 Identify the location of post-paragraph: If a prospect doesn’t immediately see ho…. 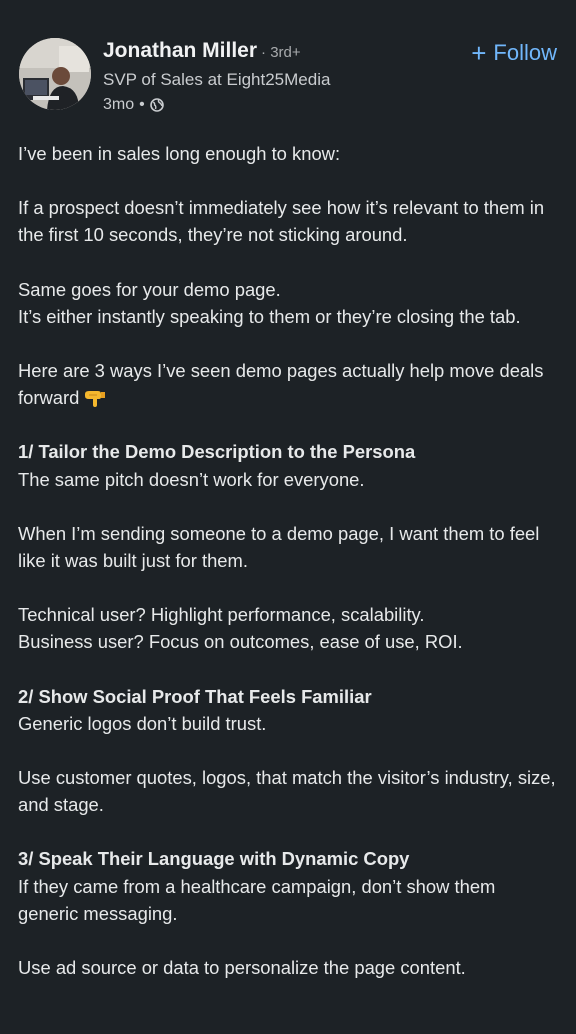
(281, 221).